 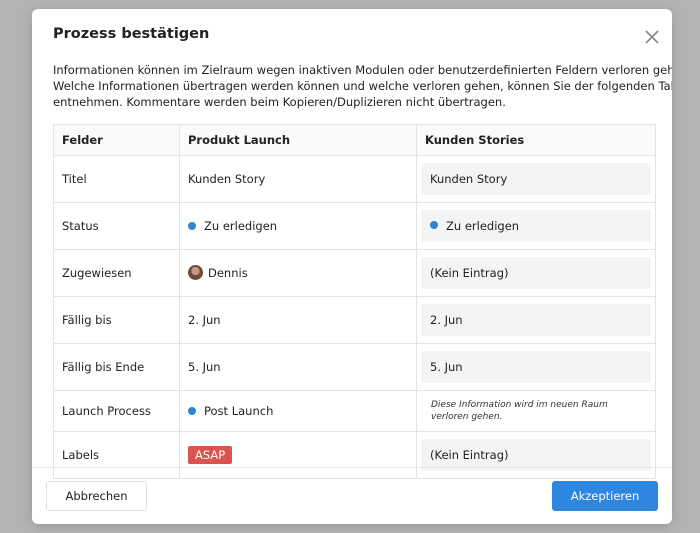 What do you see at coordinates (116, 226) in the screenshot?
I see `field-name: Status` at bounding box center [116, 226].